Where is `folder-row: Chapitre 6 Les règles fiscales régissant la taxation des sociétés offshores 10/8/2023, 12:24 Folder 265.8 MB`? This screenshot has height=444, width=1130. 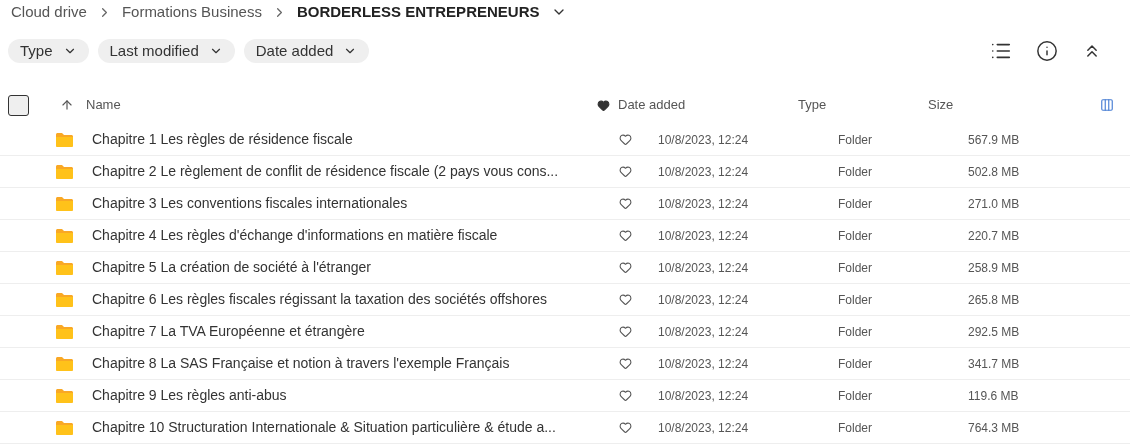
folder-row: Chapitre 6 Les règles fiscales régissant la taxation des sociétés offshores 10/8/2023, 12:24 Folder 265.8 MB is located at coordinates (565, 300).